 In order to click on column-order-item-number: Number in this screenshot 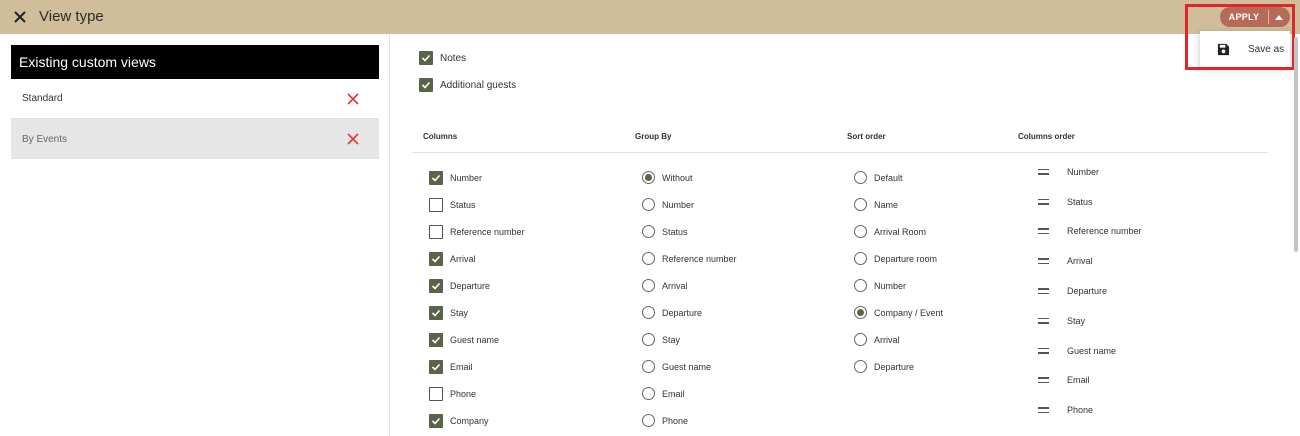, I will do `click(1088, 172)`.